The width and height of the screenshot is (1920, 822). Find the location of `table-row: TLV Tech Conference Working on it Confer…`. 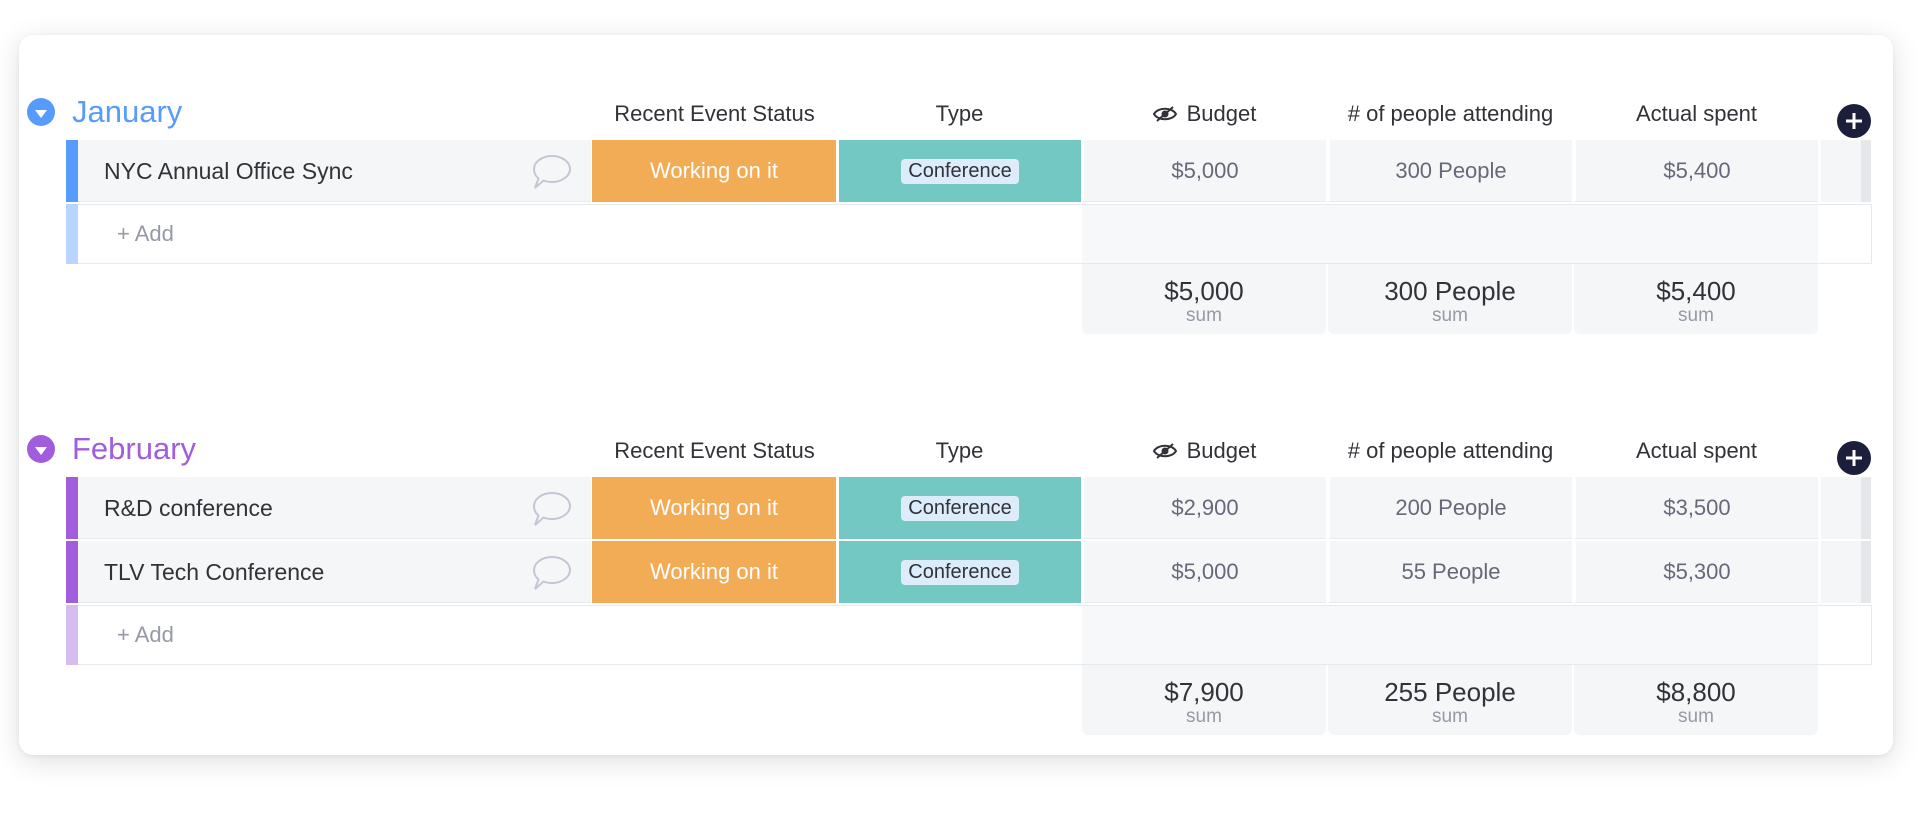

table-row: TLV Tech Conference Working on it Confer… is located at coordinates (956, 572).